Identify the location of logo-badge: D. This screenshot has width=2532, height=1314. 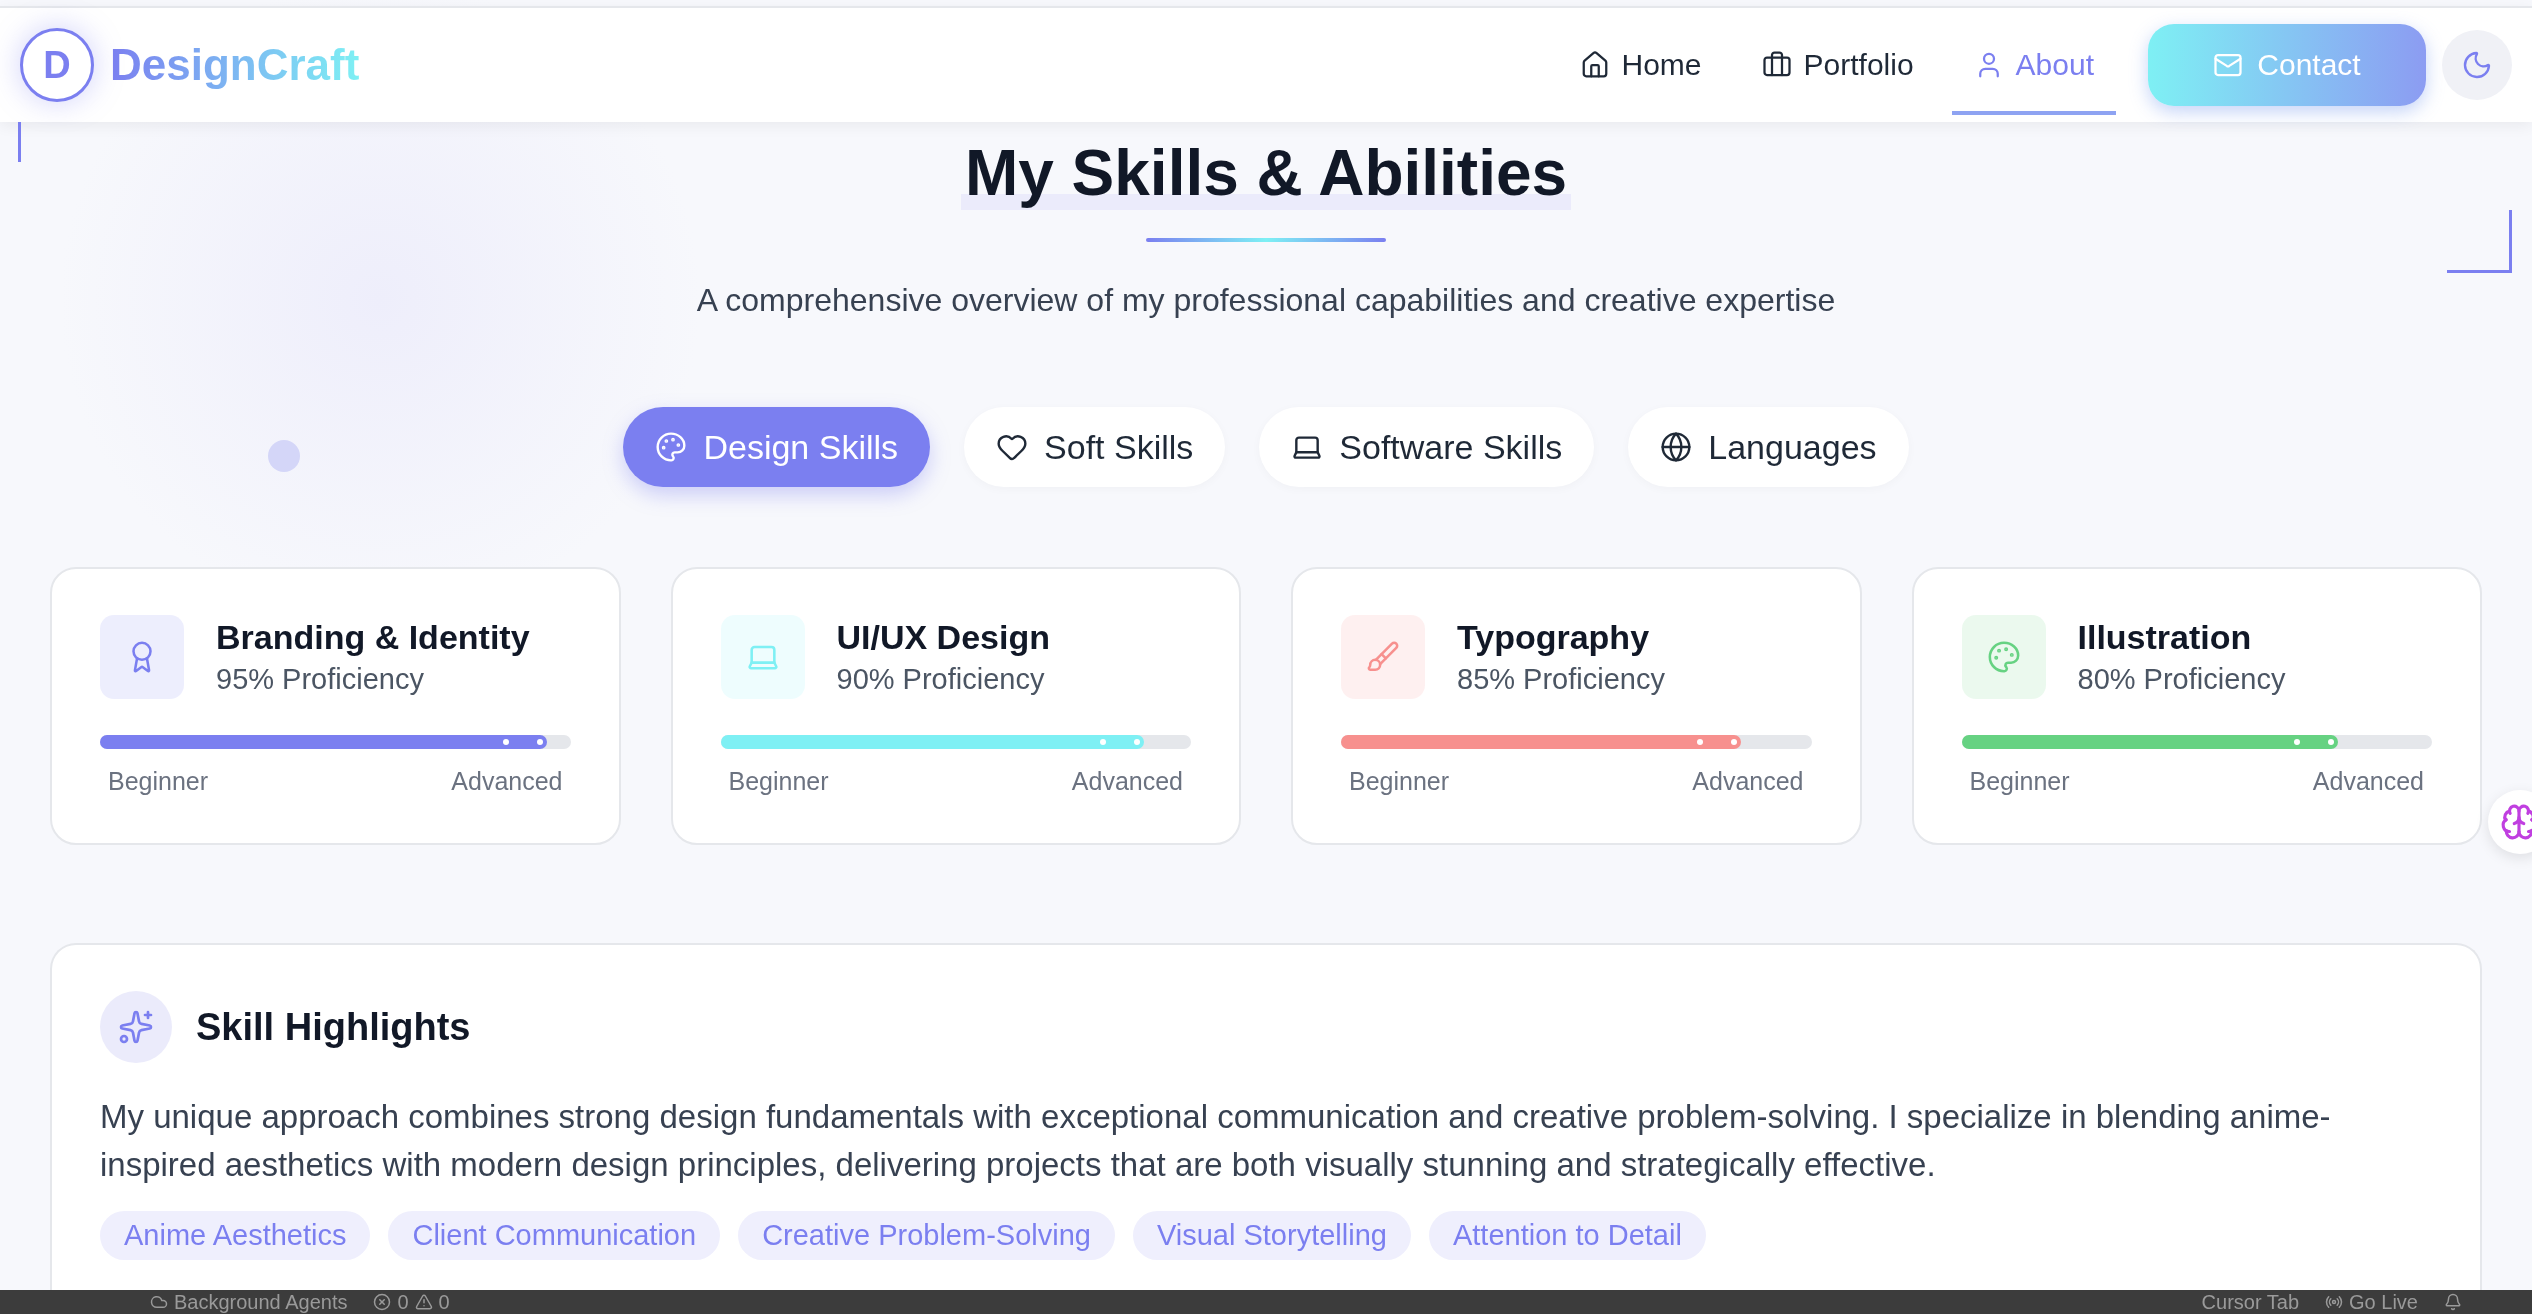
(57, 65).